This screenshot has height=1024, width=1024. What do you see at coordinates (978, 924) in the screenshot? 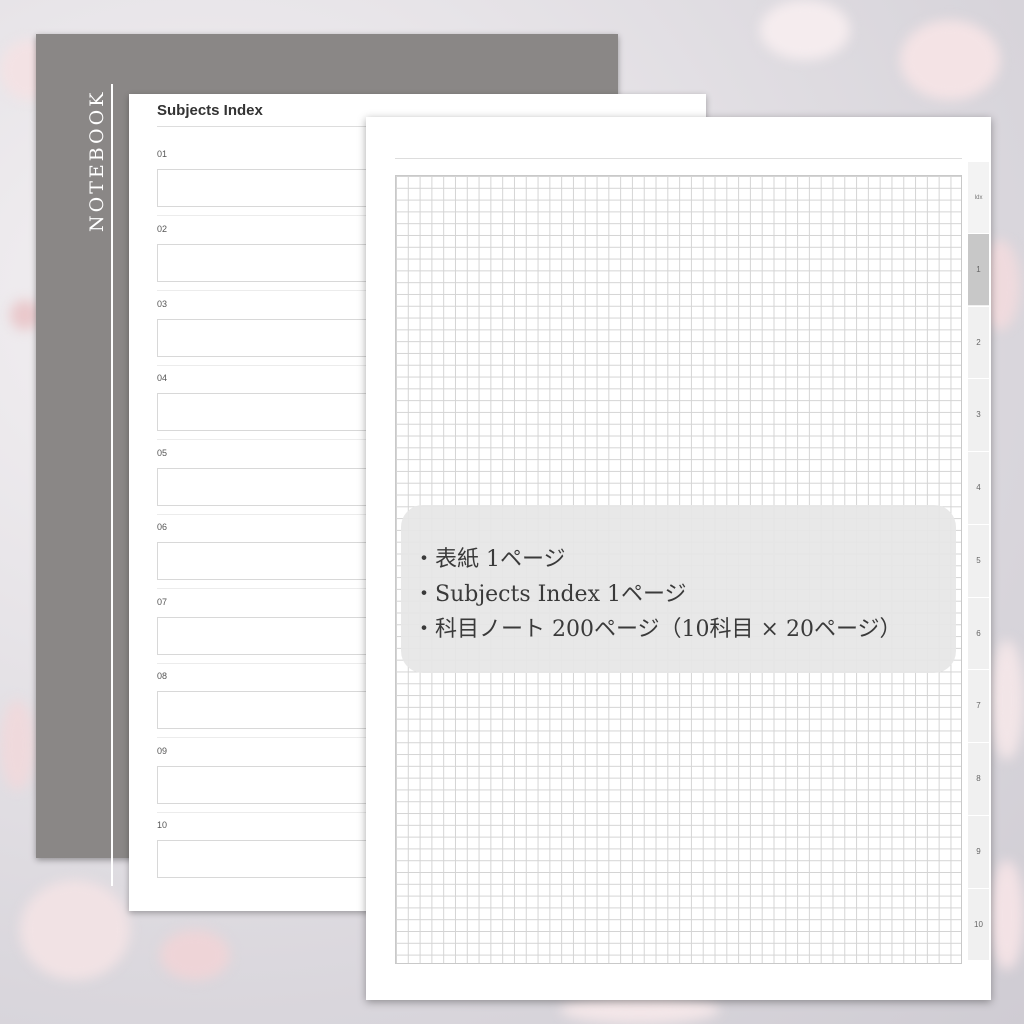
I see `tab-10: 10` at bounding box center [978, 924].